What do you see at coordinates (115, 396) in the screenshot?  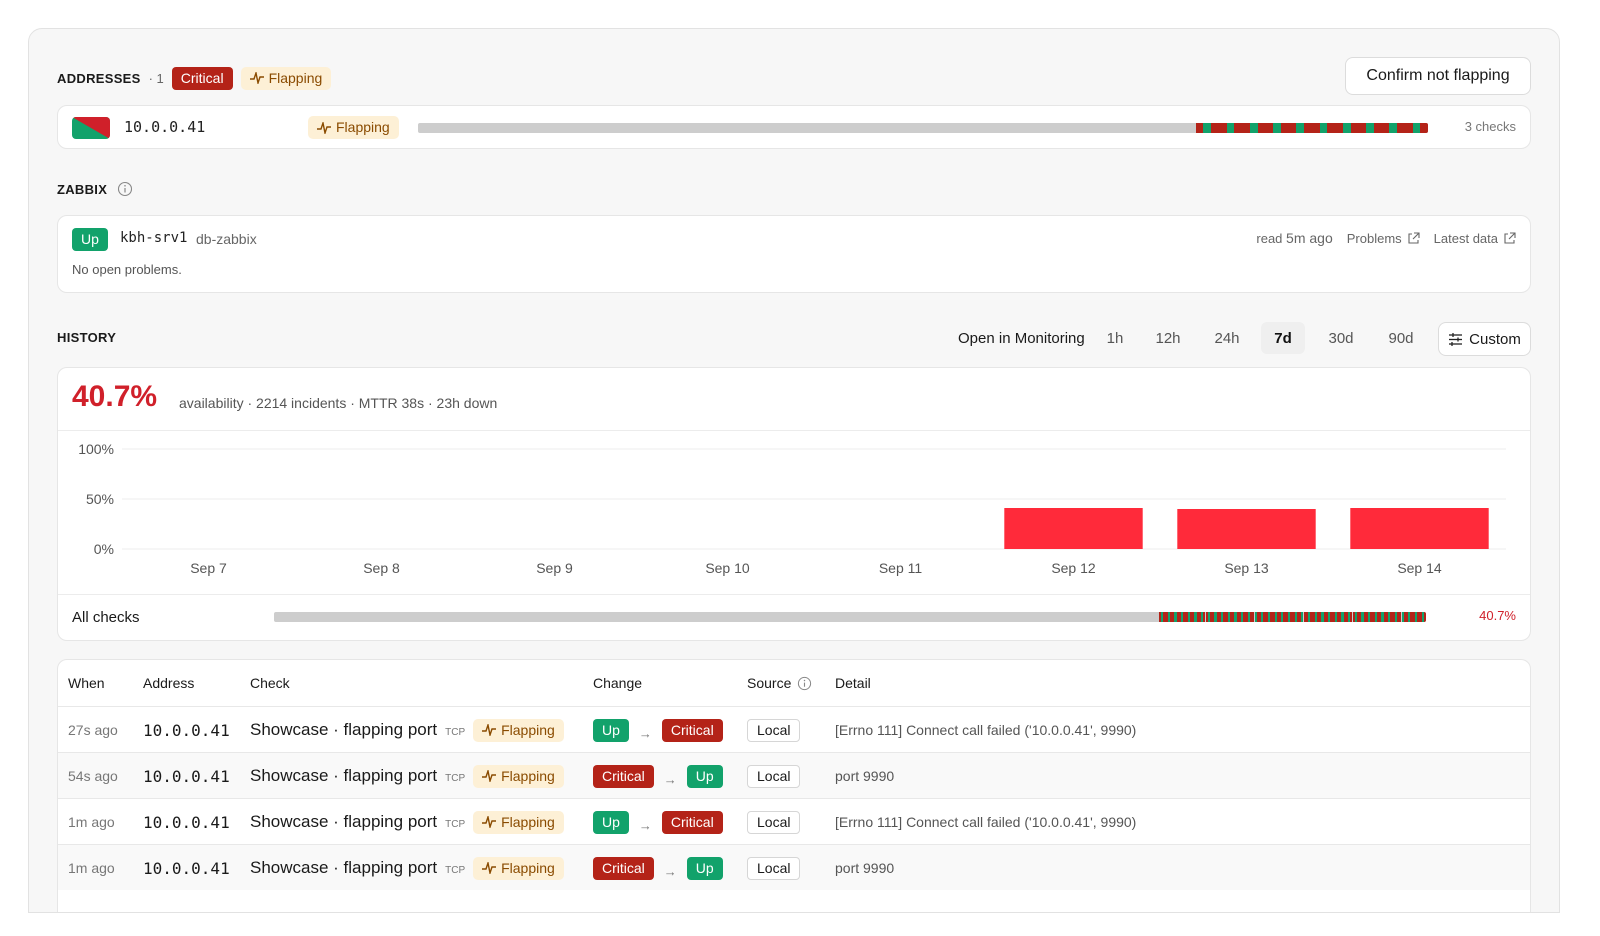 I see `availability-value: 40.7%` at bounding box center [115, 396].